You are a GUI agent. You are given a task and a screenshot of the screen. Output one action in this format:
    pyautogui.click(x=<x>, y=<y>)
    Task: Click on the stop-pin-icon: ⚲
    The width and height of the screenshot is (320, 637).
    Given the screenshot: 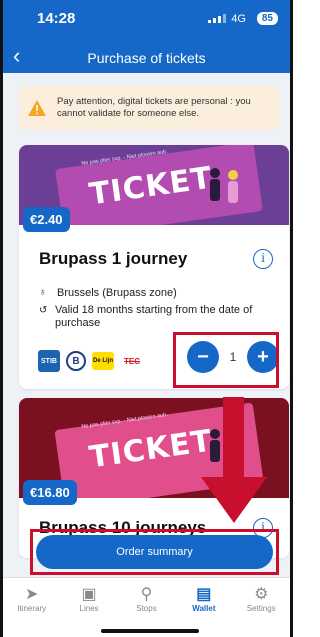 What is the action you would take?
    pyautogui.click(x=146, y=594)
    